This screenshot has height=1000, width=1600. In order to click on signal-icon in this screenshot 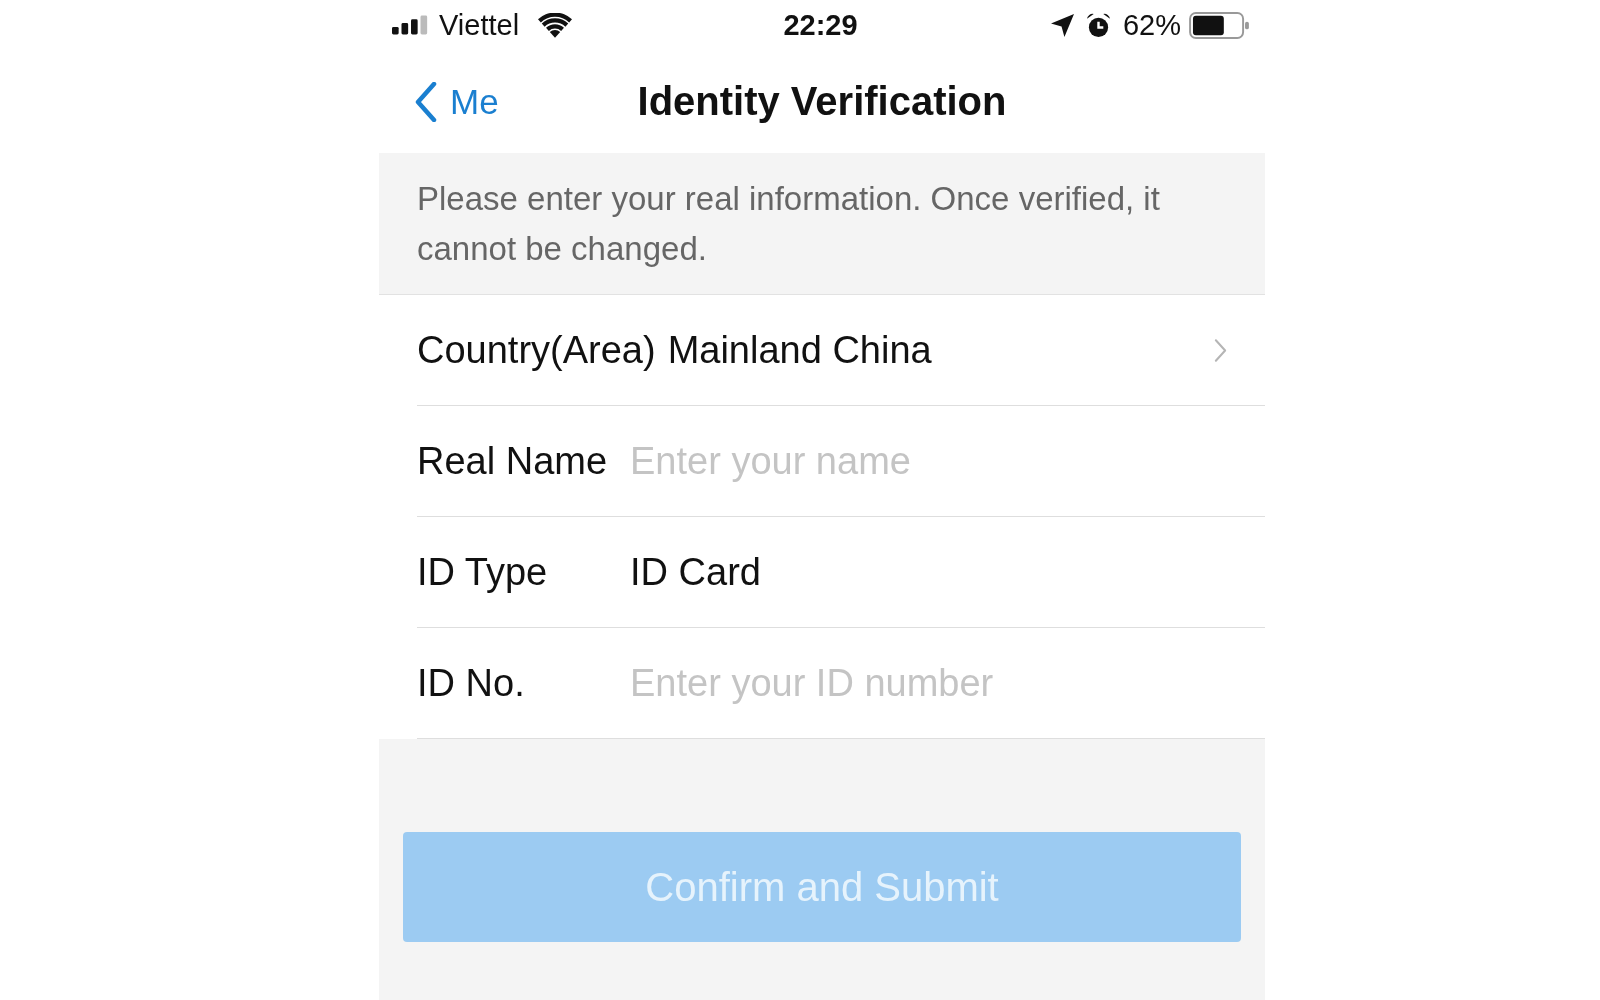, I will do `click(411, 25)`.